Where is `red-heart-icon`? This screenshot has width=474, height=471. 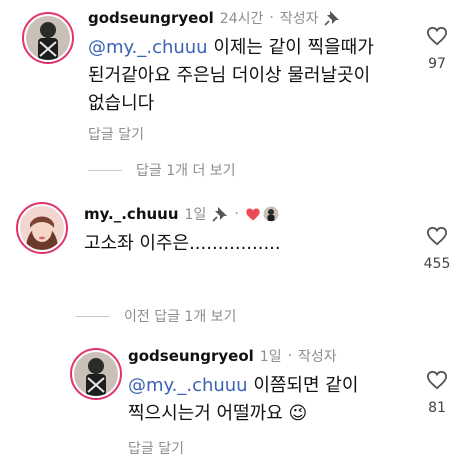 red-heart-icon is located at coordinates (253, 214).